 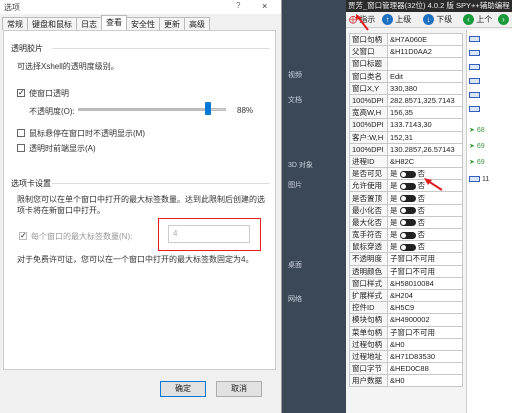 What do you see at coordinates (399, 102) in the screenshot?
I see `annotation-arrows` at bounding box center [399, 102].